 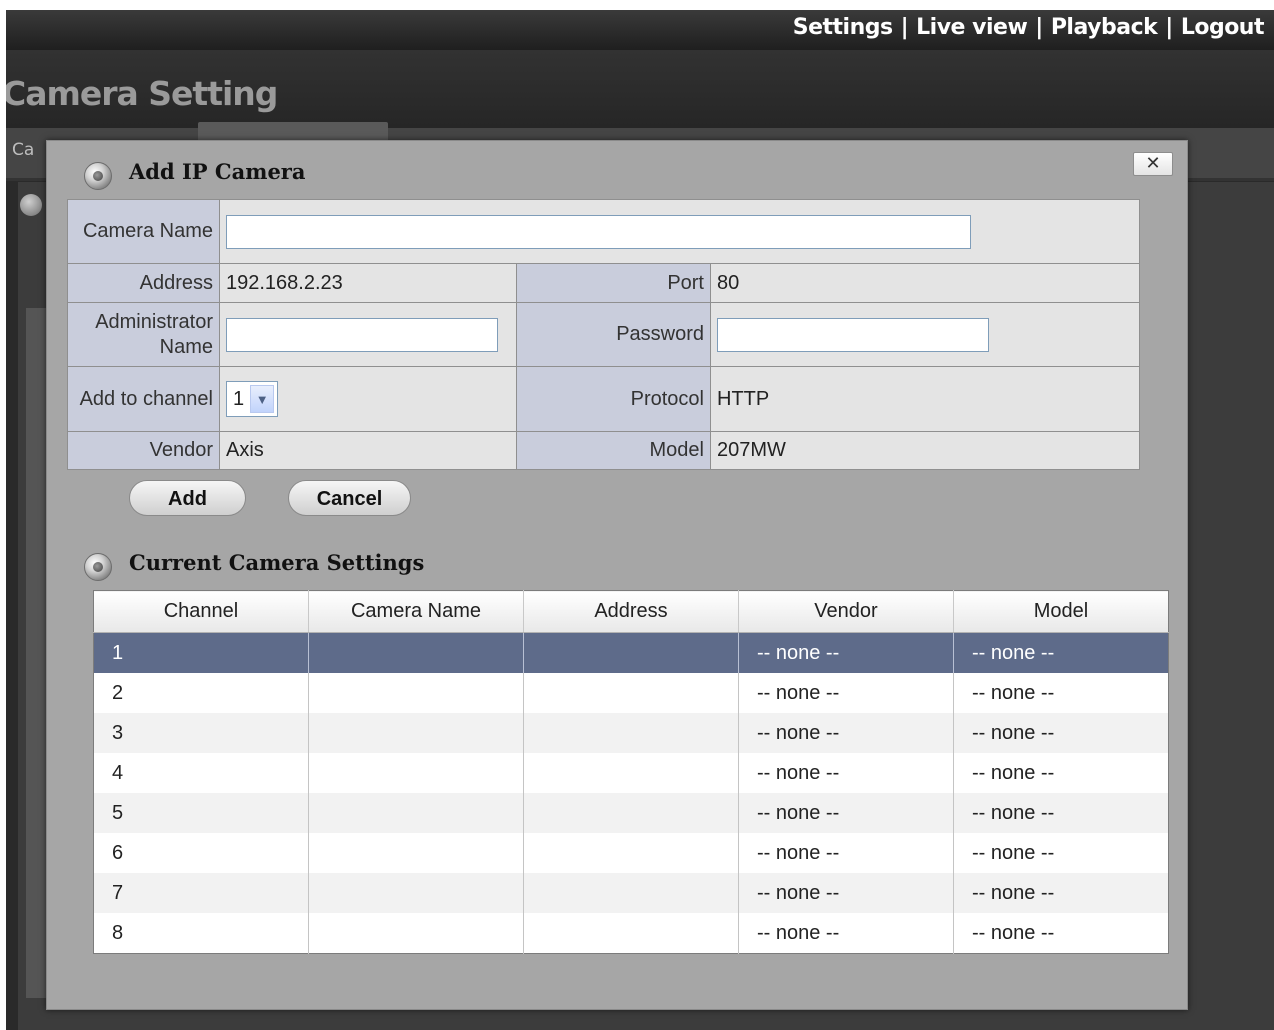 I want to click on model-value: 207MW, so click(x=925, y=450).